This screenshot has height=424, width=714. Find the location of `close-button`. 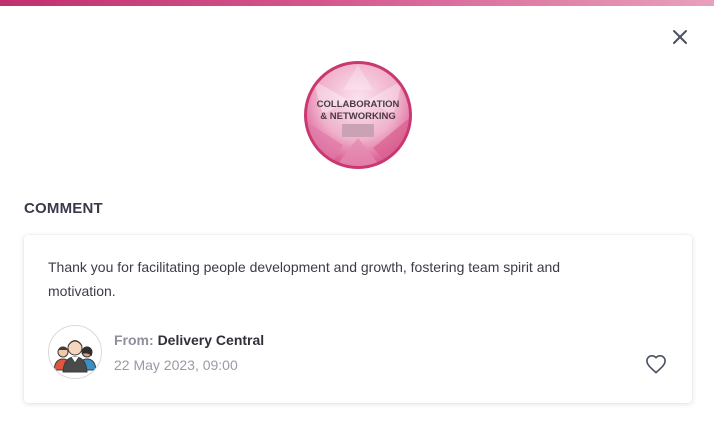

close-button is located at coordinates (680, 37).